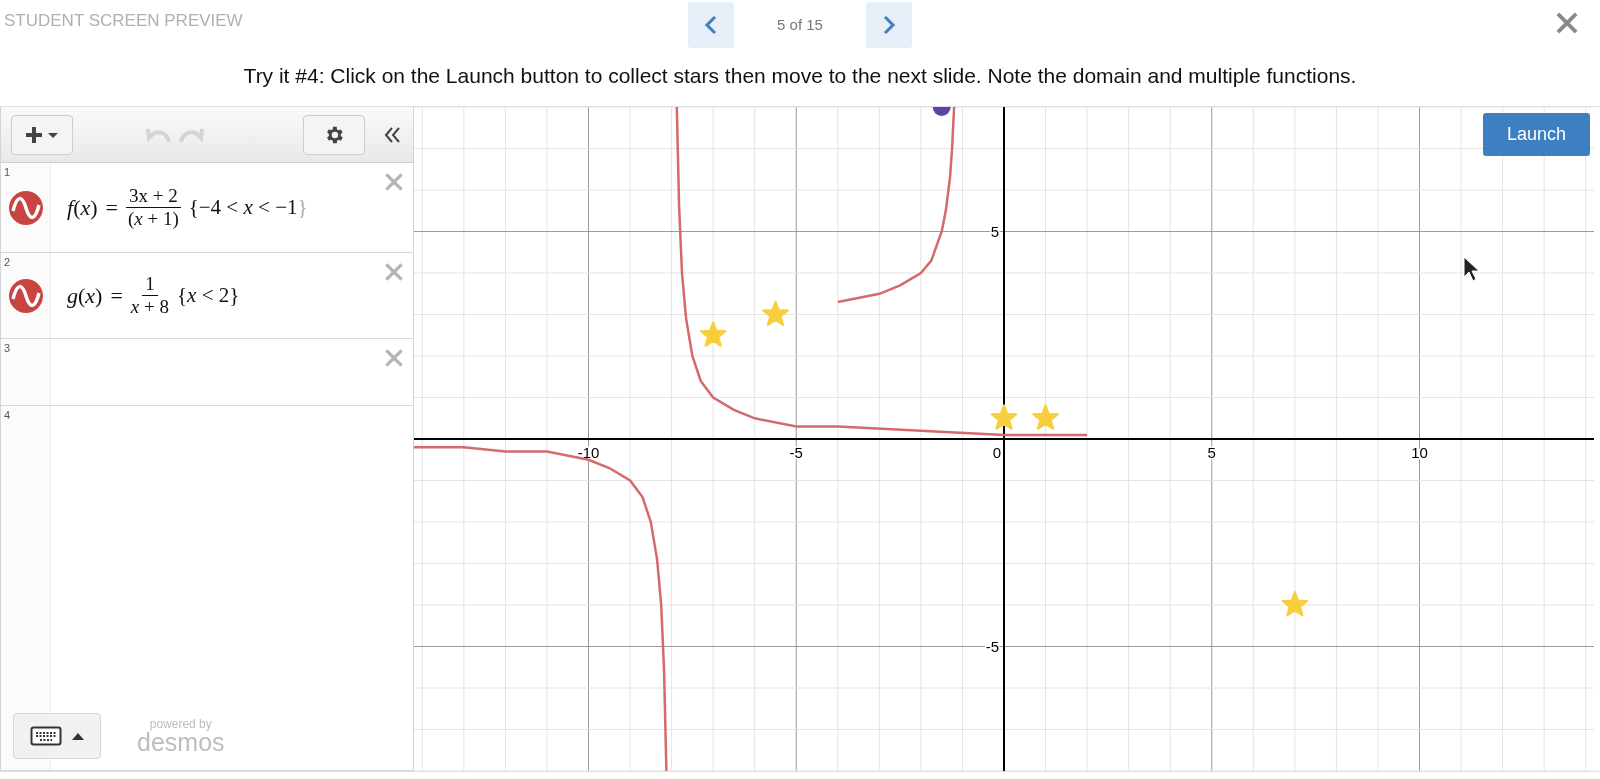  I want to click on next-button, so click(889, 25).